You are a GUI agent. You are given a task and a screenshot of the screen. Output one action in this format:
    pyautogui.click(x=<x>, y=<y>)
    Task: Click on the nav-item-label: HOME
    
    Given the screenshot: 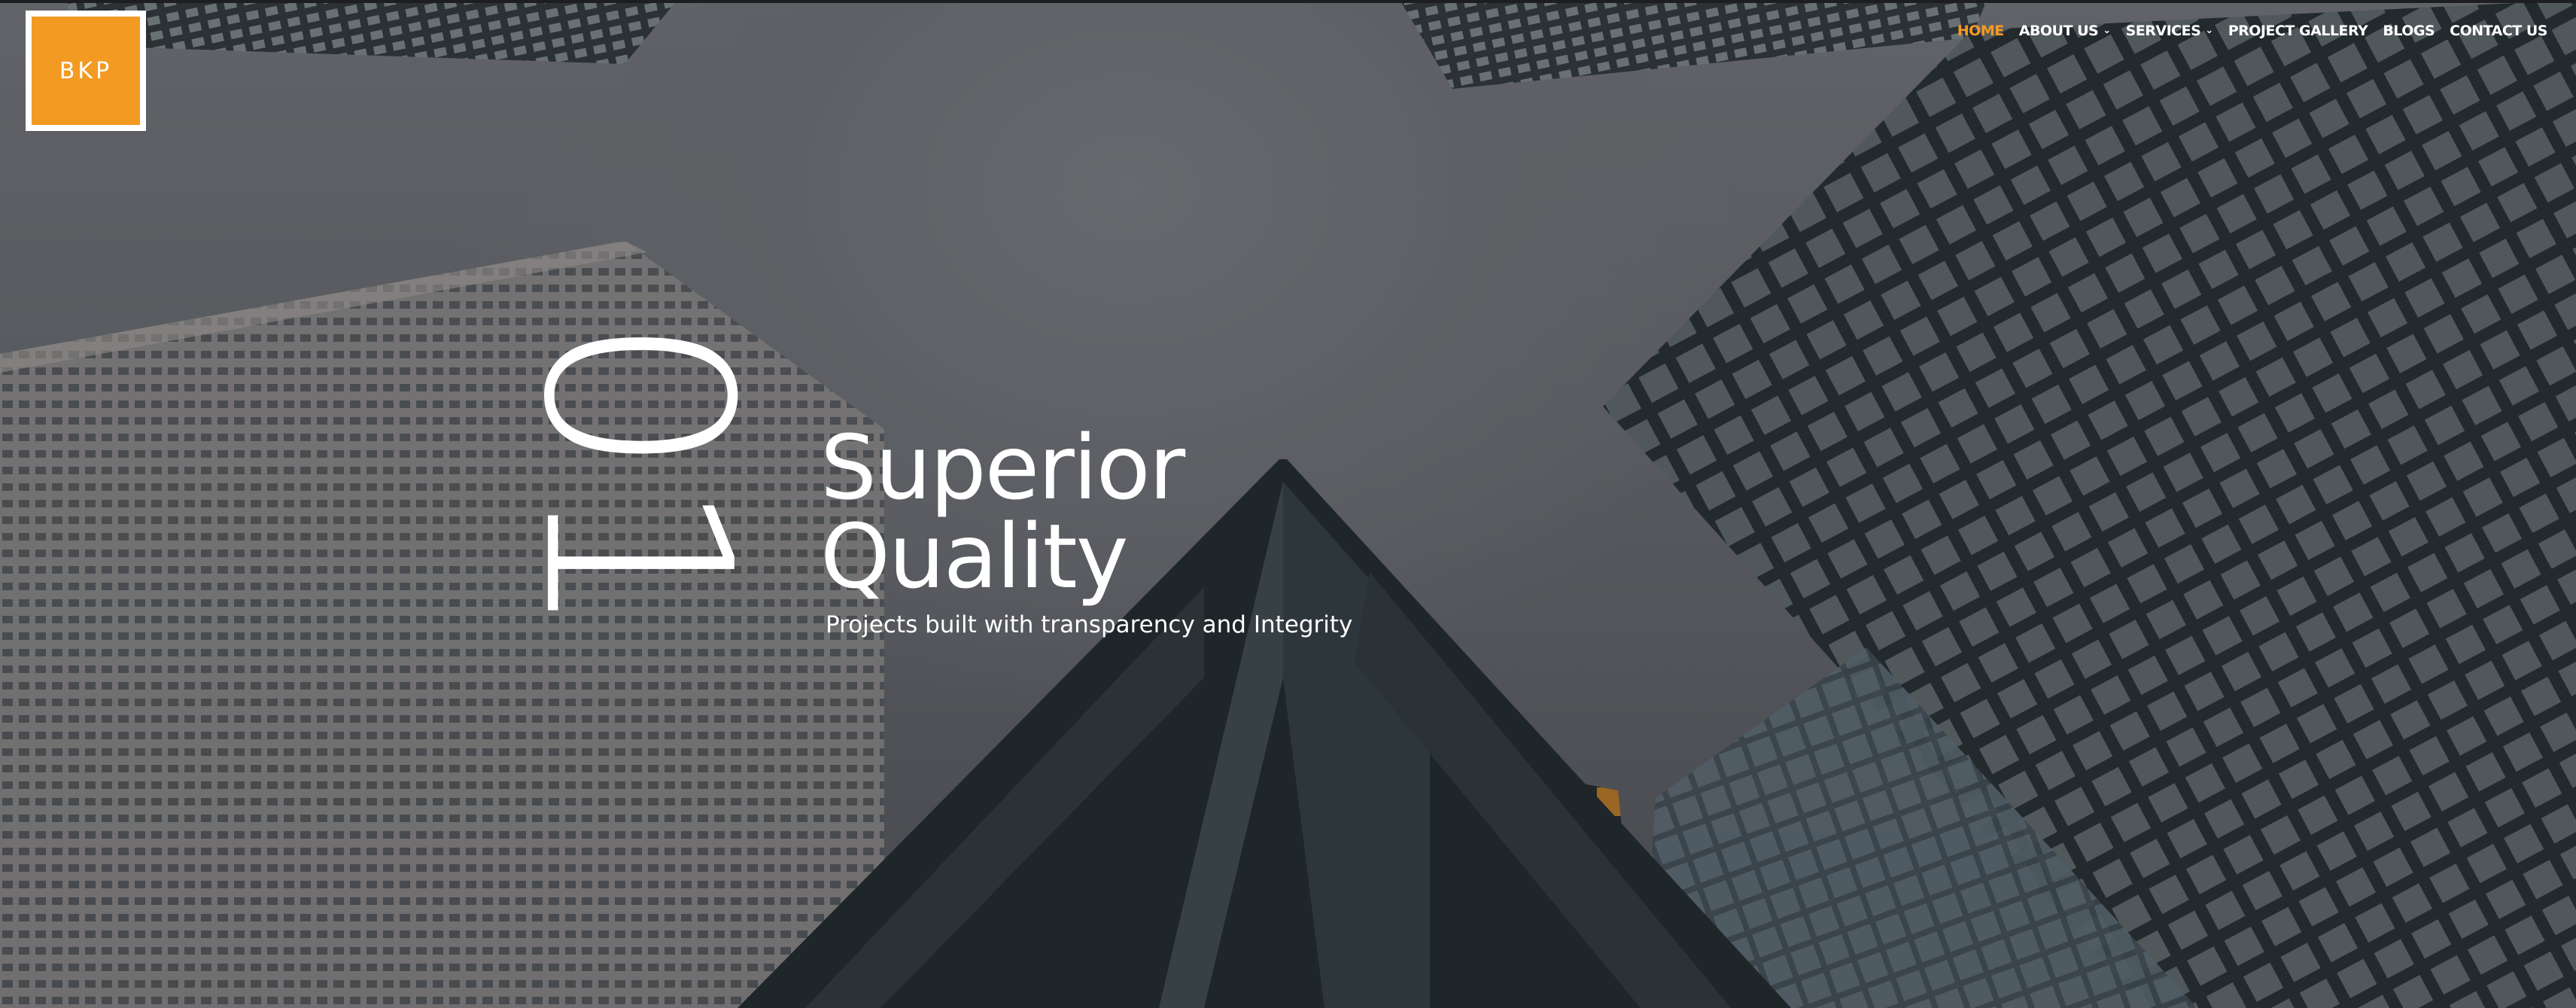 What is the action you would take?
    pyautogui.click(x=1980, y=31)
    